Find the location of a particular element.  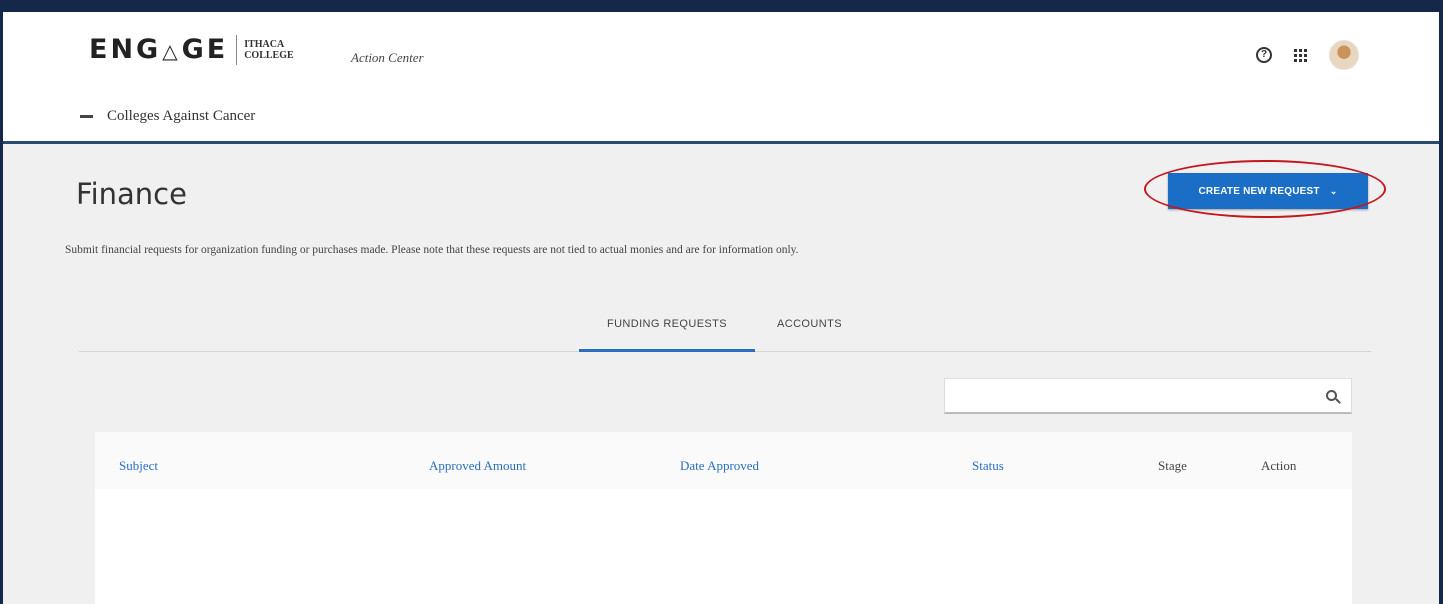

column-header-date-approved: Date Approved is located at coordinates (719, 466).